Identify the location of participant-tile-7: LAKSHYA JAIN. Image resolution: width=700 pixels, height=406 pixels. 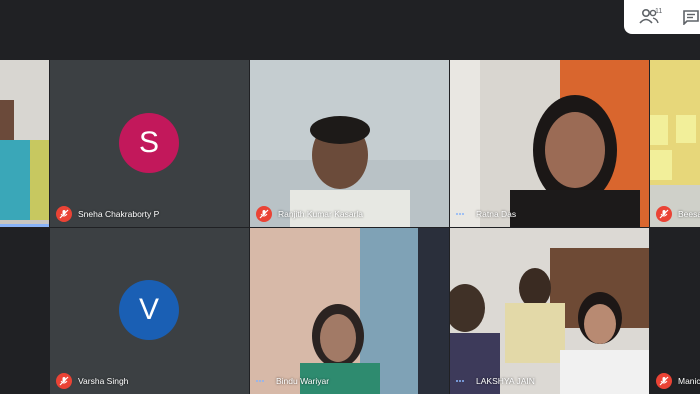
(549, 311).